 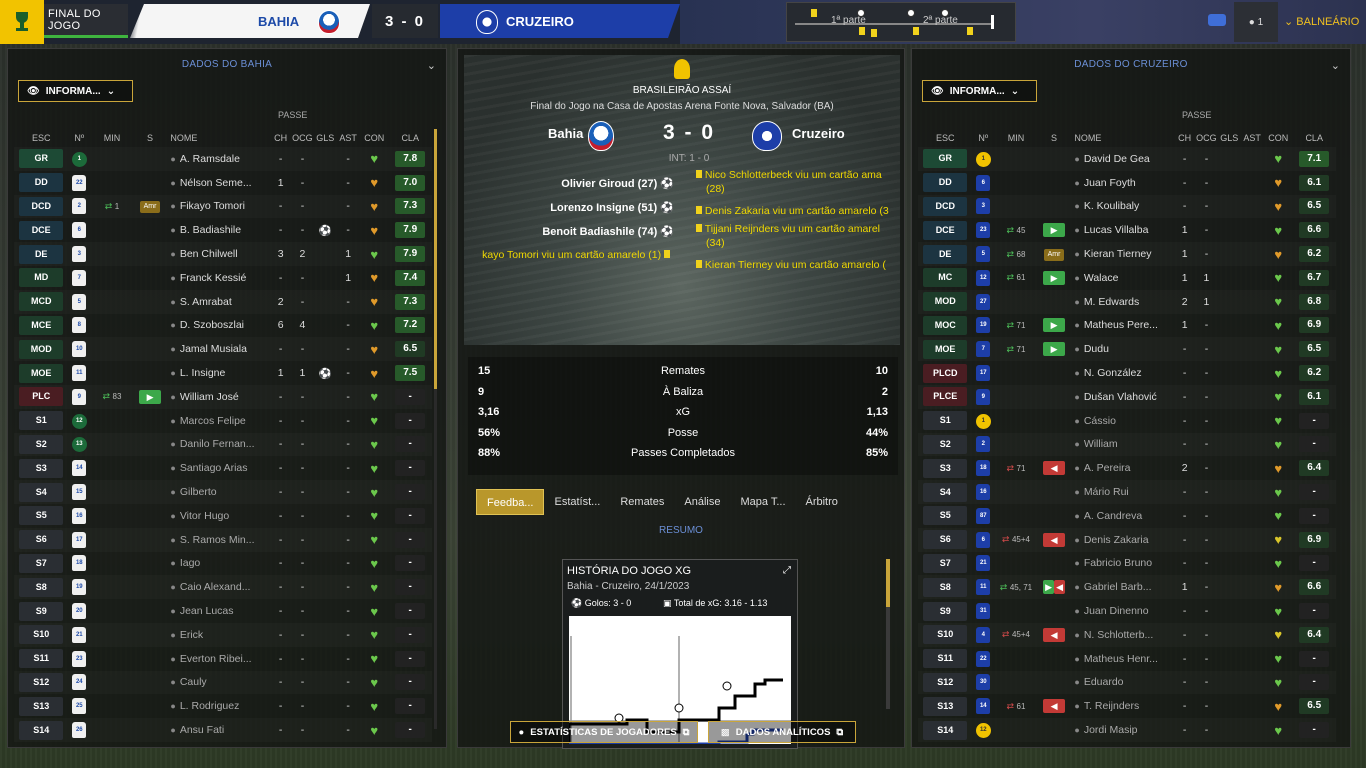 I want to click on table-row: DCE 23 ⇄ 45 ▶ ● Lucas Villalba 1- ♥ 6.6, so click(x=1127, y=230).